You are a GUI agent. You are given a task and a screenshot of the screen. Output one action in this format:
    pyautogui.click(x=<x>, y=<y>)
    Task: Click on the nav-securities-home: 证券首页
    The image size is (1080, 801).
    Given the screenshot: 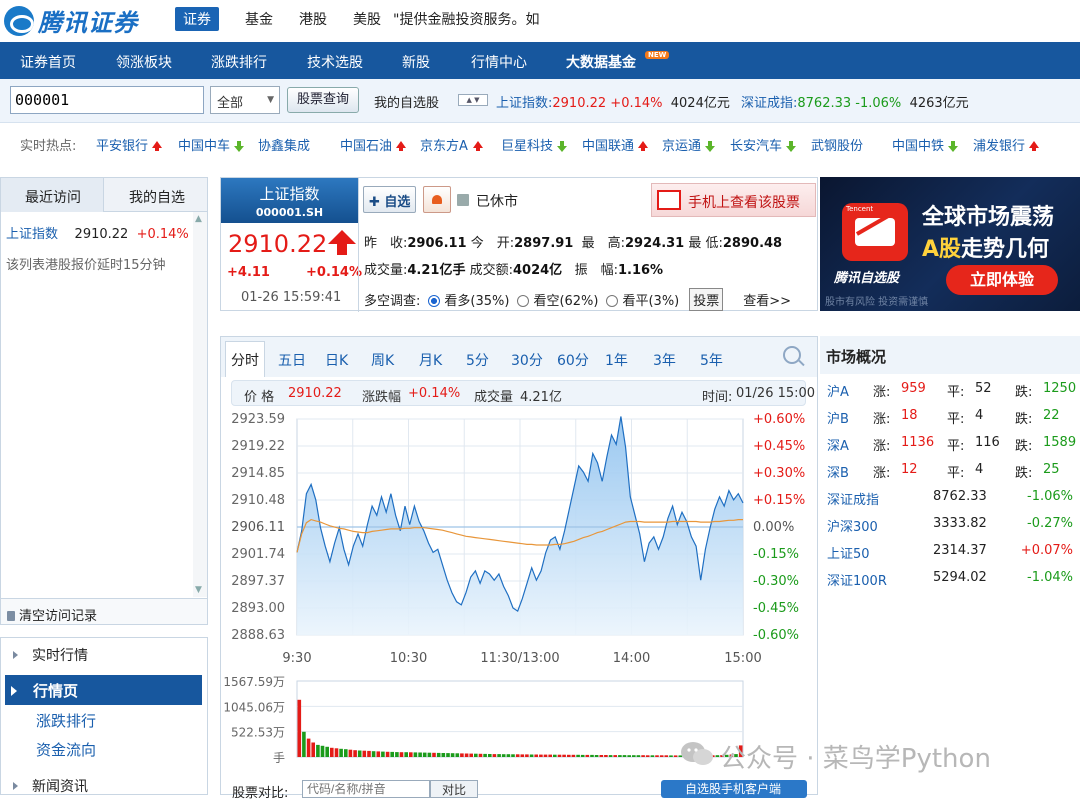 What is the action you would take?
    pyautogui.click(x=48, y=62)
    